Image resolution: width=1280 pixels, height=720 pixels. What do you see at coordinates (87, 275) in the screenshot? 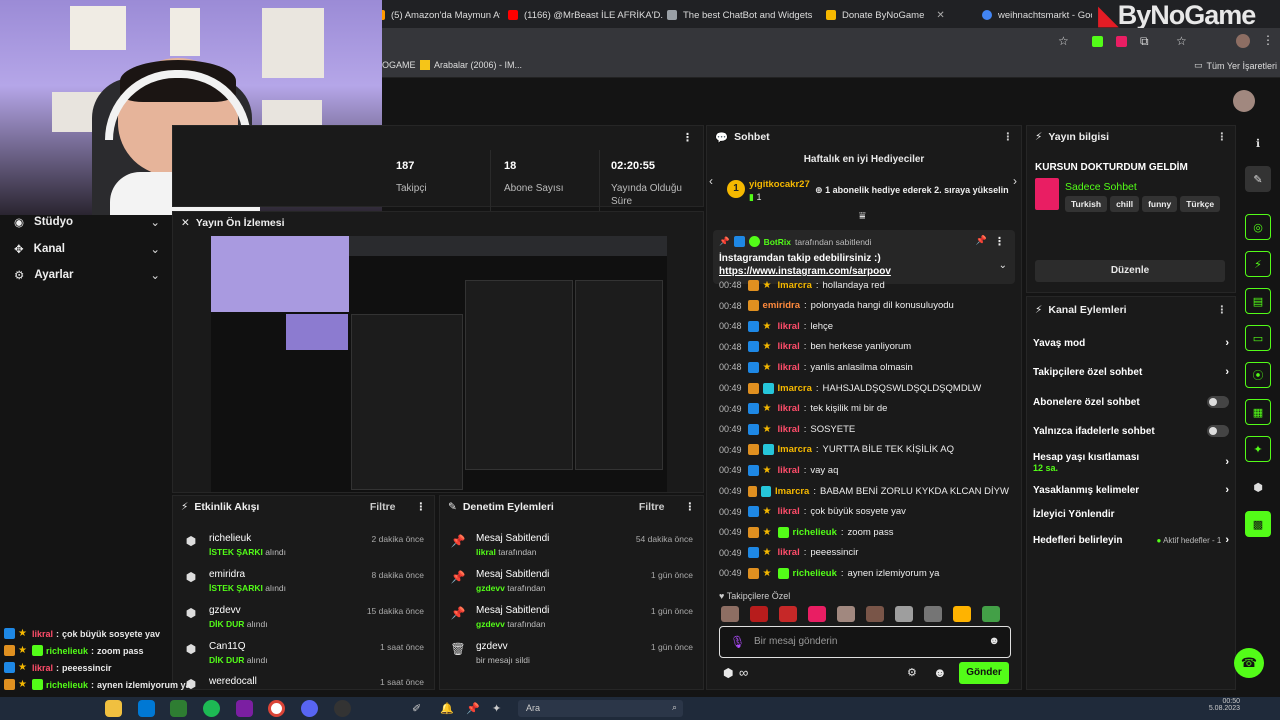
I see `nav-settings: ⚙ Ayarlar ⌄` at bounding box center [87, 275].